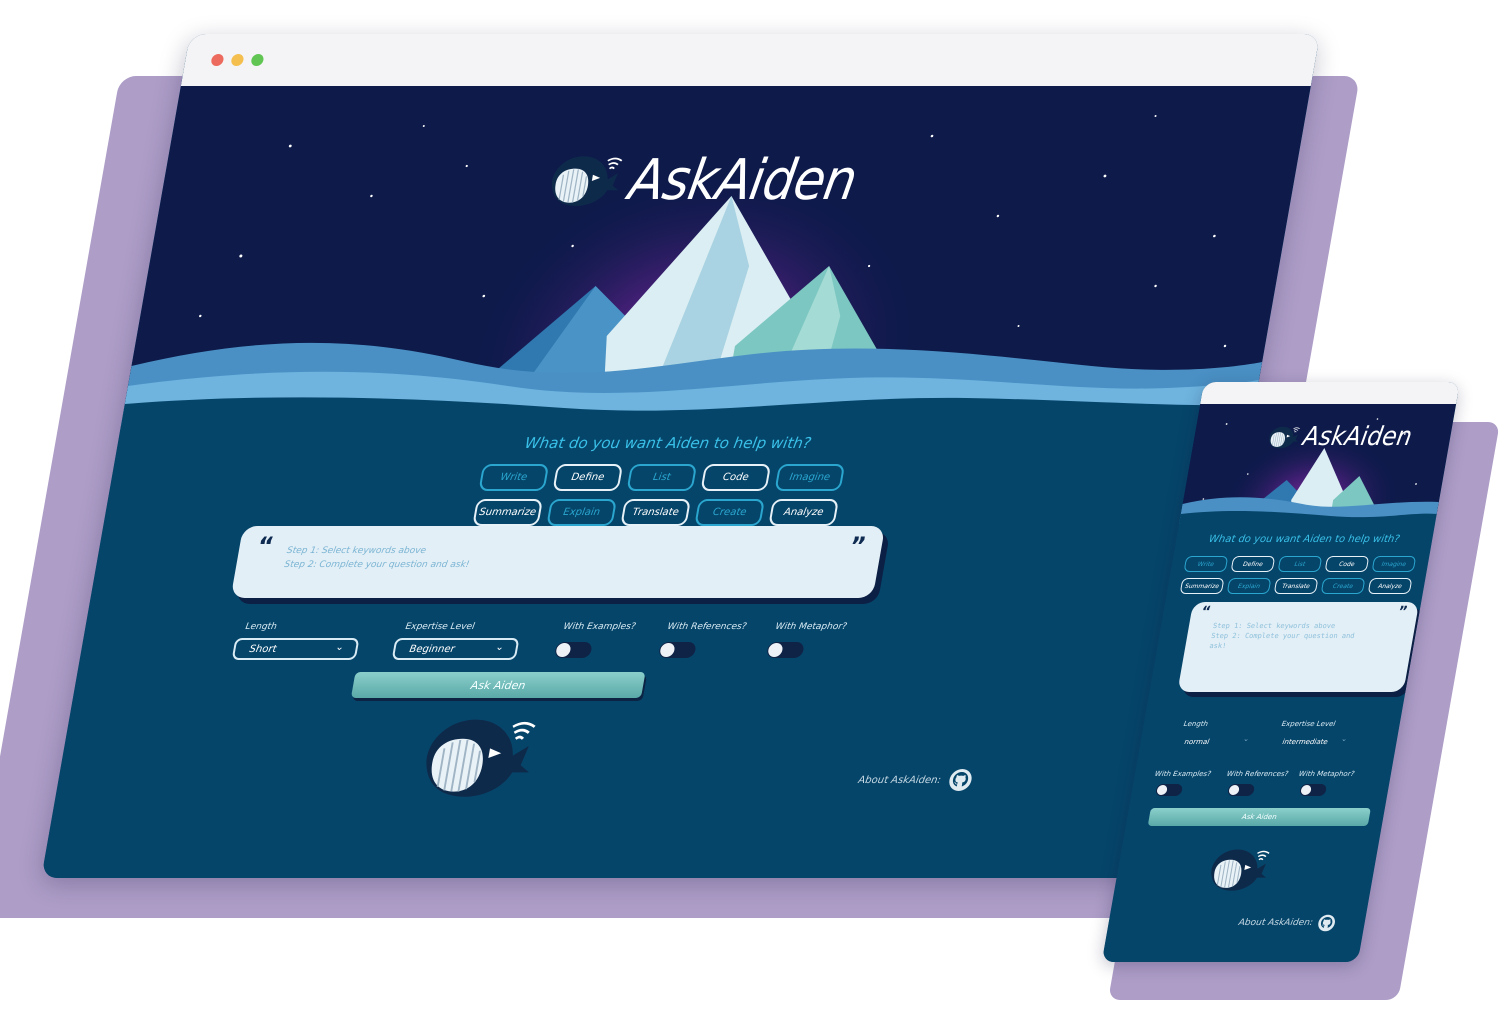 The image size is (1502, 1010). What do you see at coordinates (237, 60) in the screenshot?
I see `minimize-dot` at bounding box center [237, 60].